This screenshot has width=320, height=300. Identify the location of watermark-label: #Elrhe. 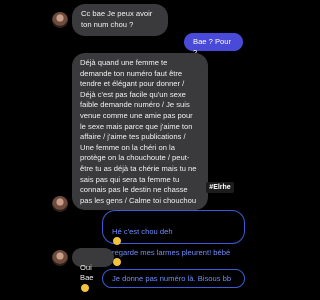
(220, 187).